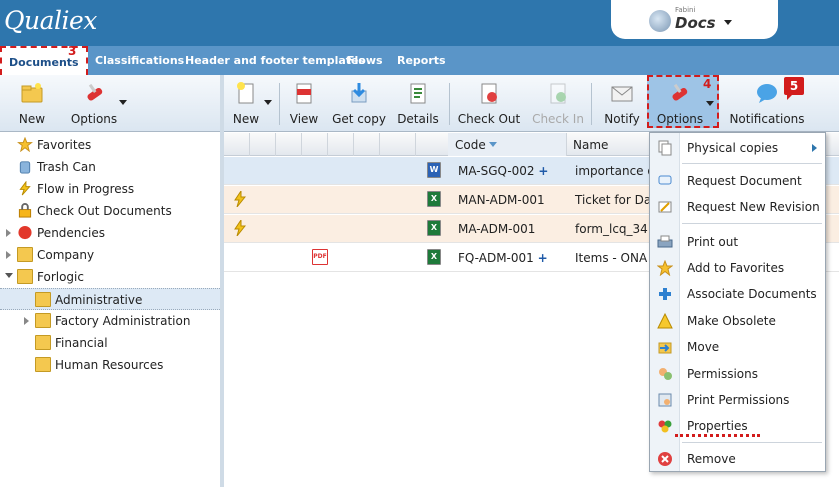 This screenshot has height=487, width=839. What do you see at coordinates (320, 257) in the screenshot?
I see `pdf-icon: PDF` at bounding box center [320, 257].